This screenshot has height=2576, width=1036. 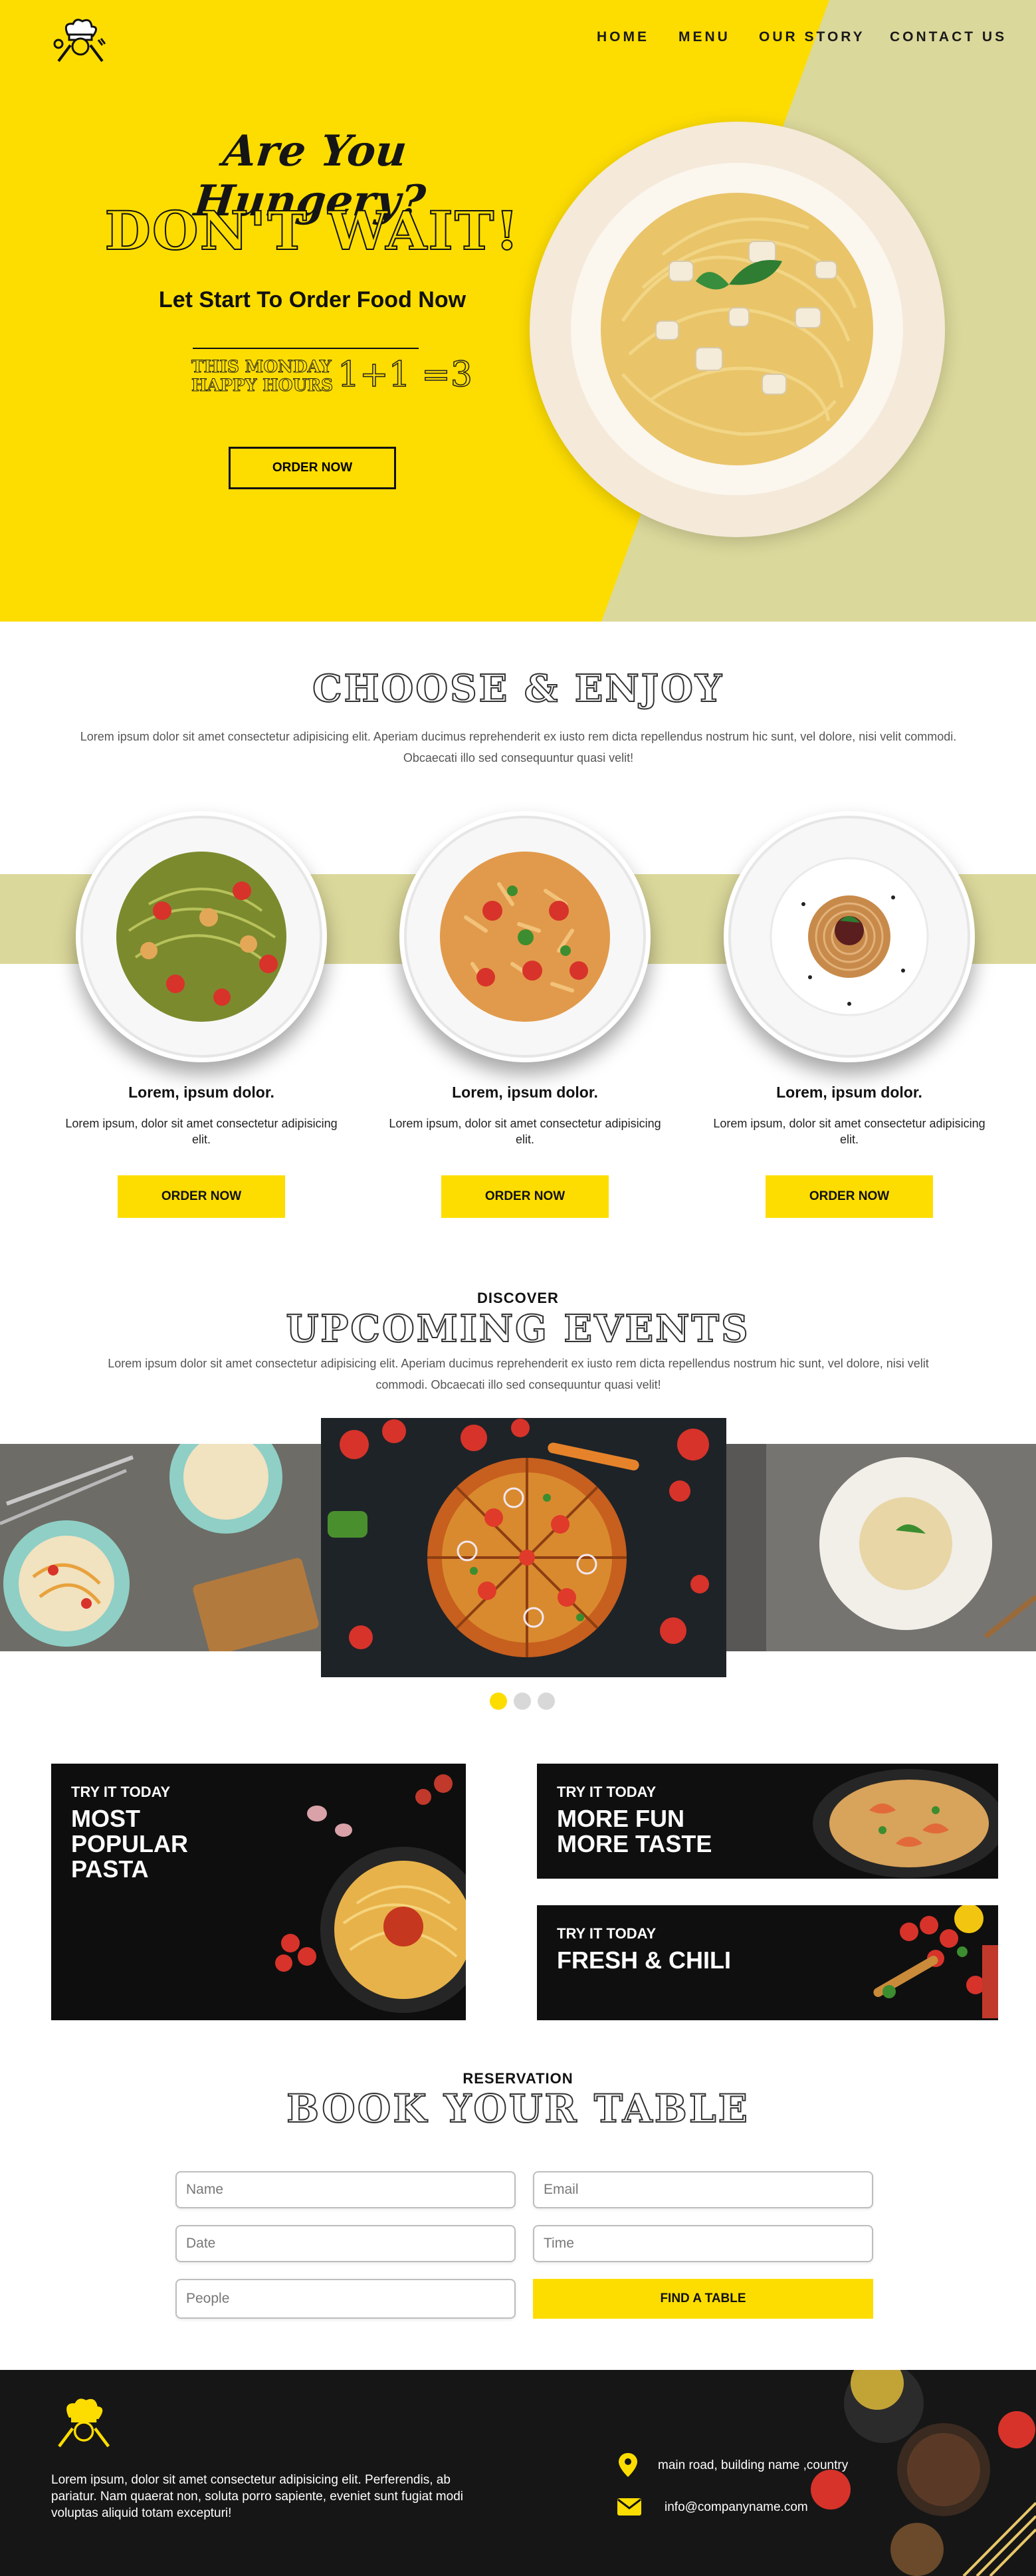 What do you see at coordinates (767, 1963) in the screenshot?
I see `promo-card-chili: TRY IT TODAY FRESH & CHILI` at bounding box center [767, 1963].